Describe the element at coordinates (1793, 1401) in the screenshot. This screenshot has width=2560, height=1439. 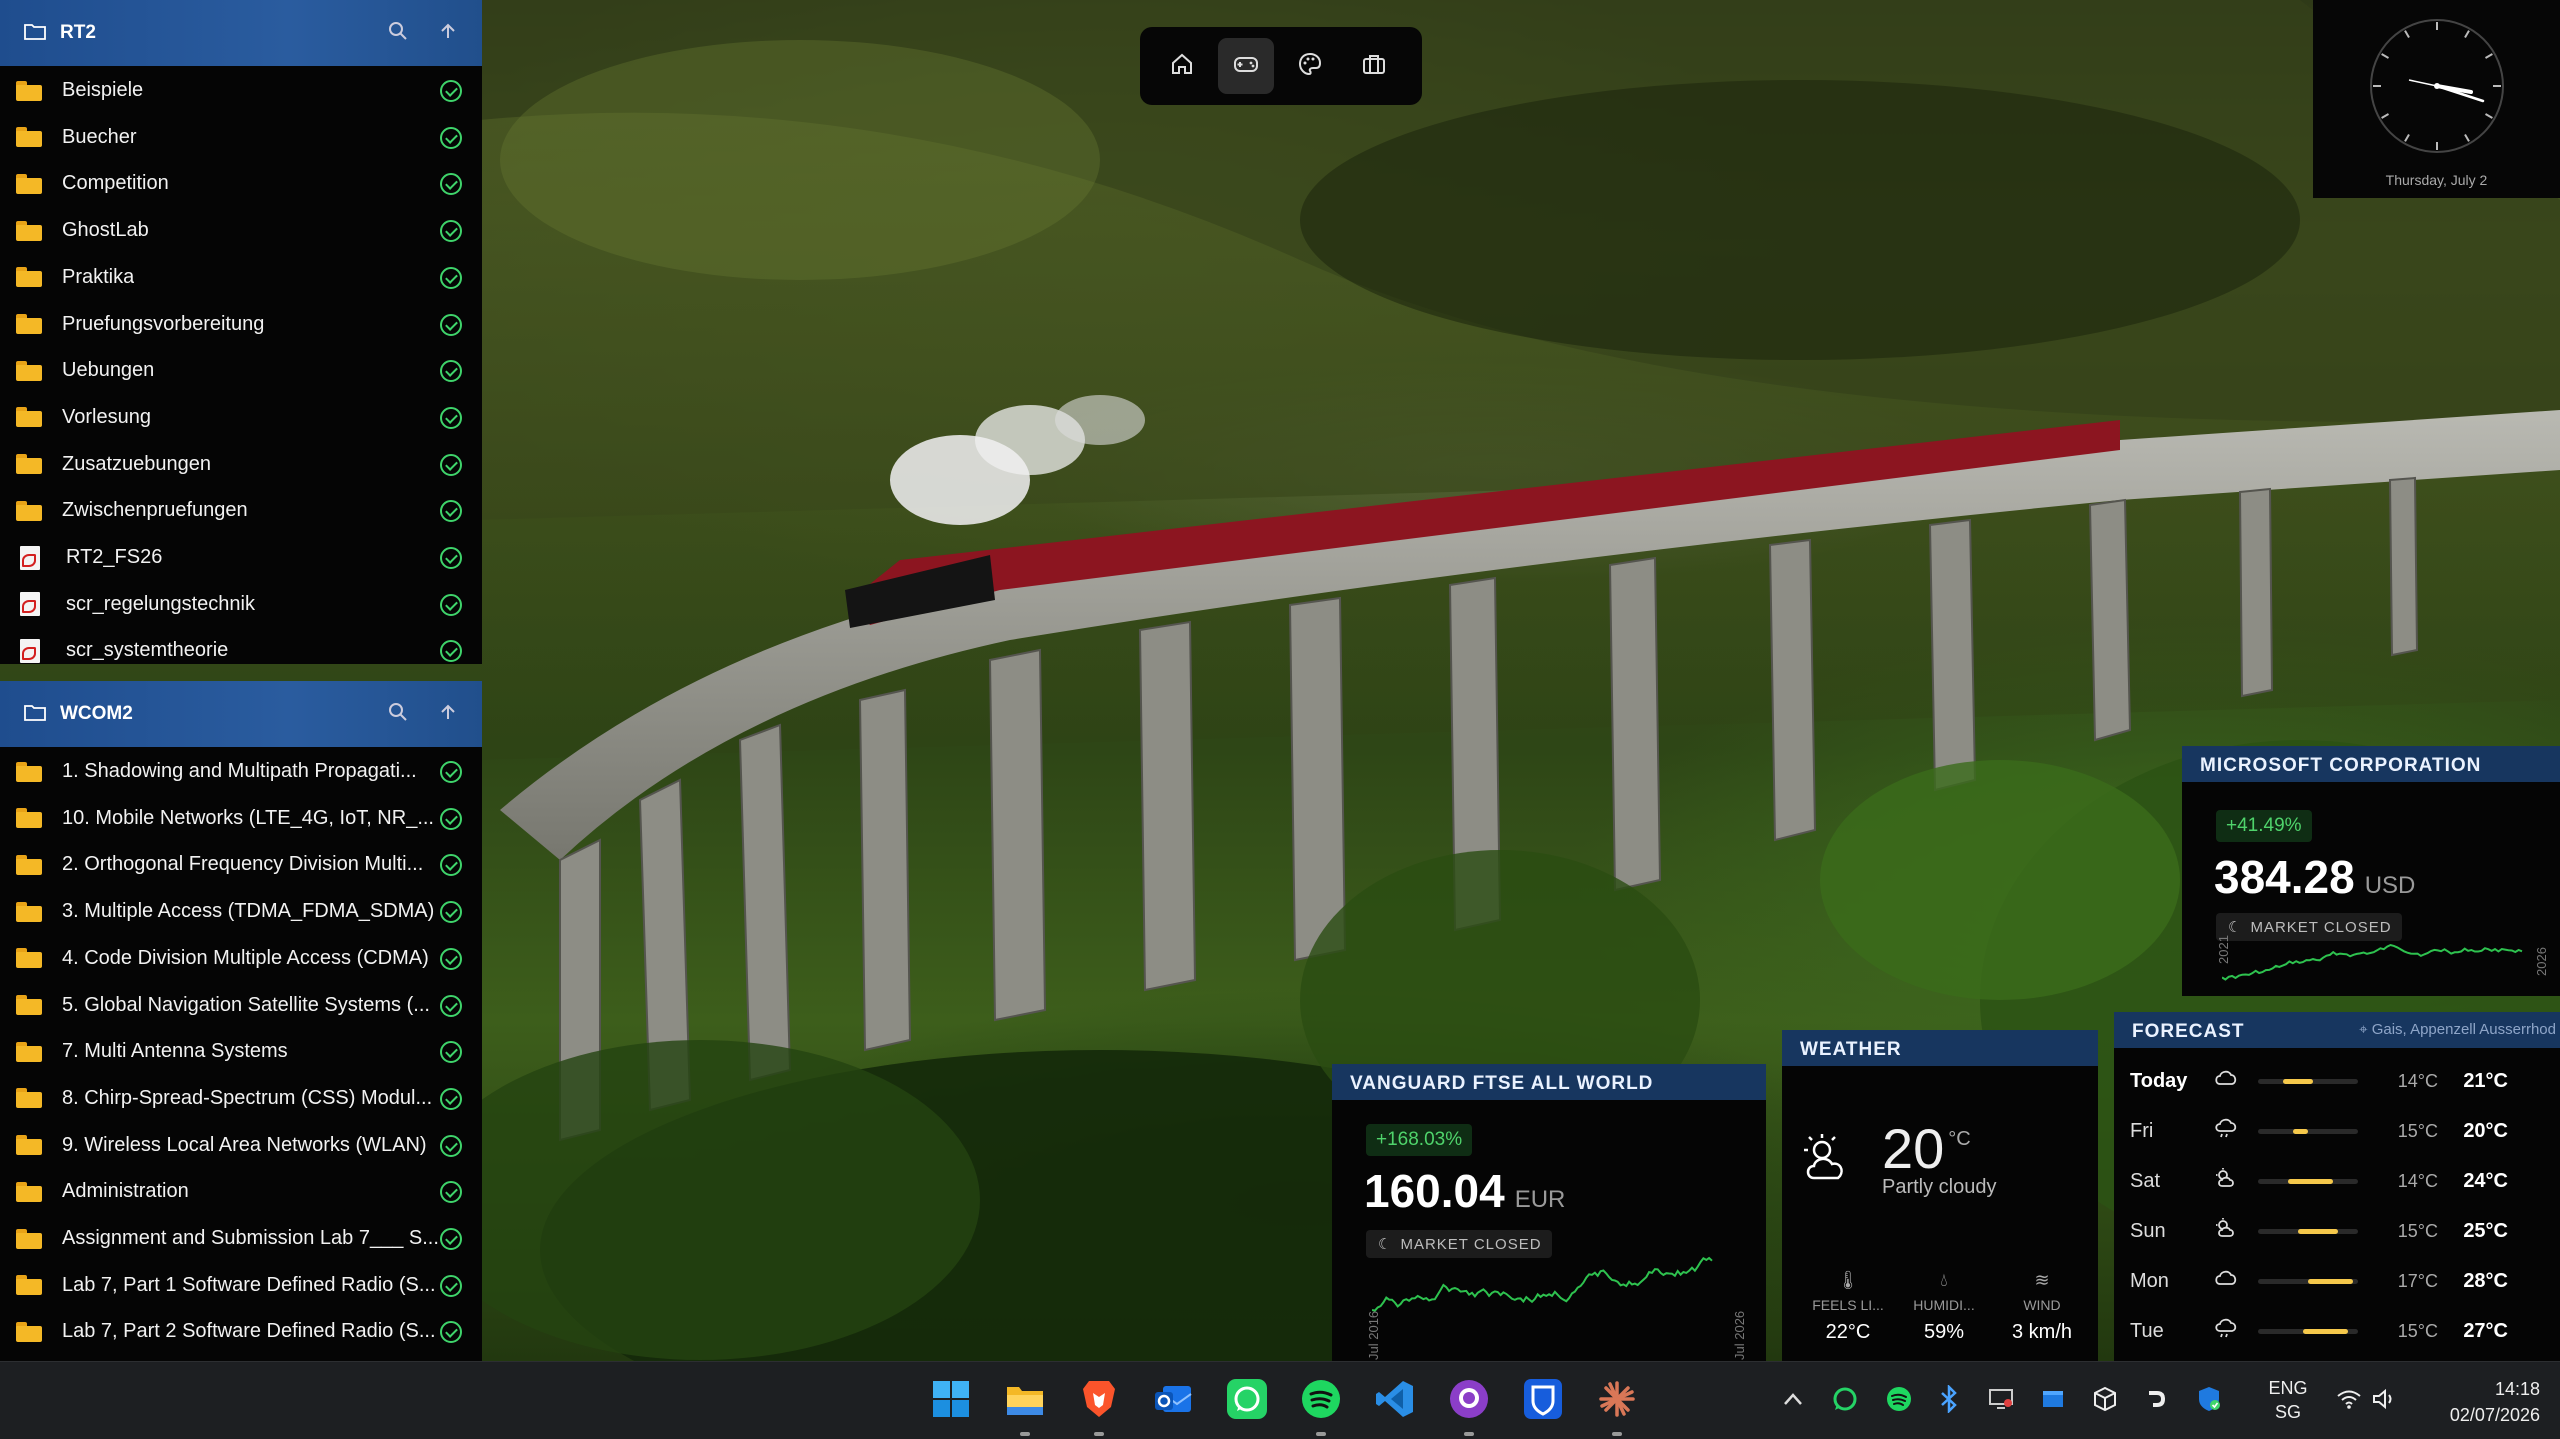
I see `show-hidden-icons-button` at that location.